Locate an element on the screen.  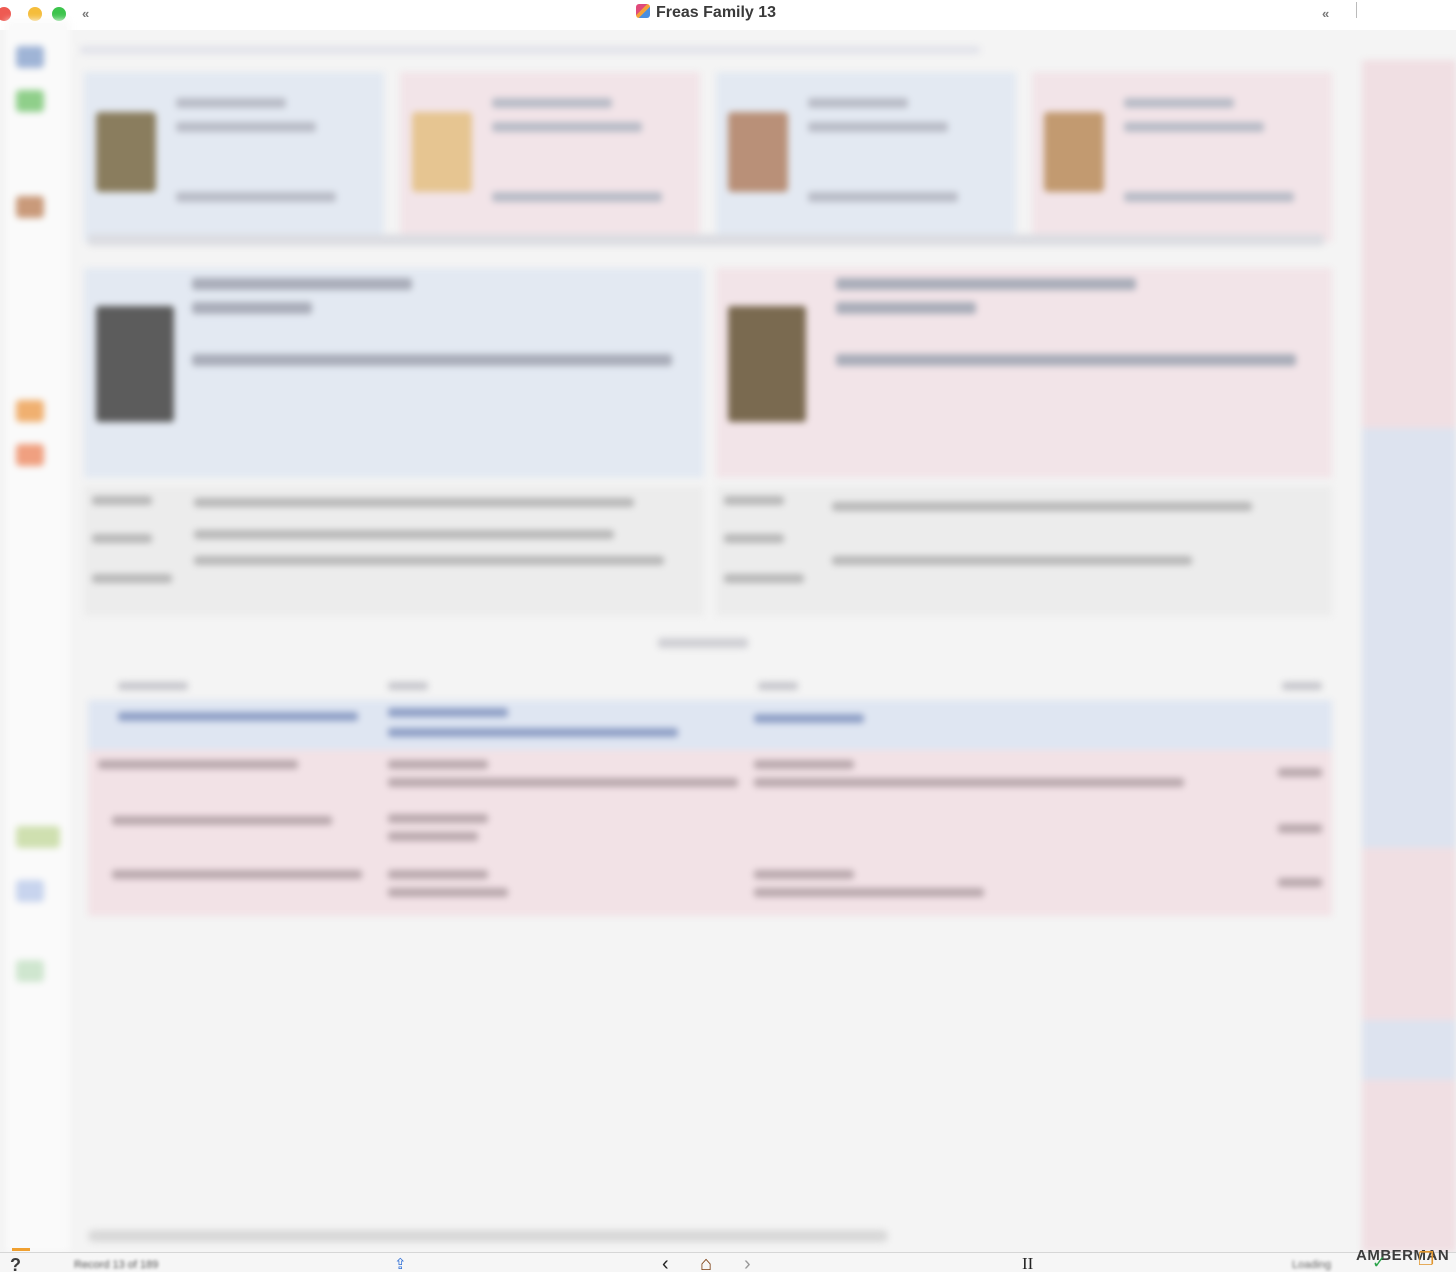
husband-dates is located at coordinates (252, 308).